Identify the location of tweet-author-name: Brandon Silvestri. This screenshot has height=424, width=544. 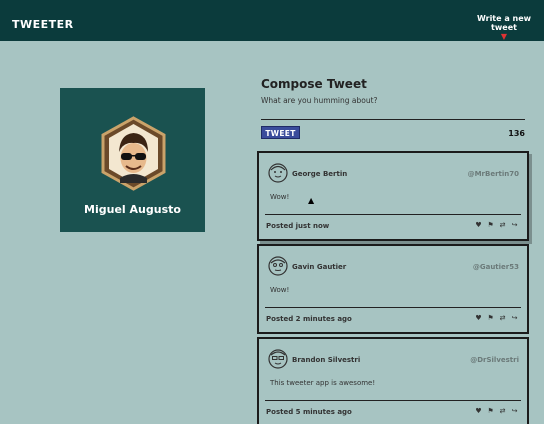
(326, 360).